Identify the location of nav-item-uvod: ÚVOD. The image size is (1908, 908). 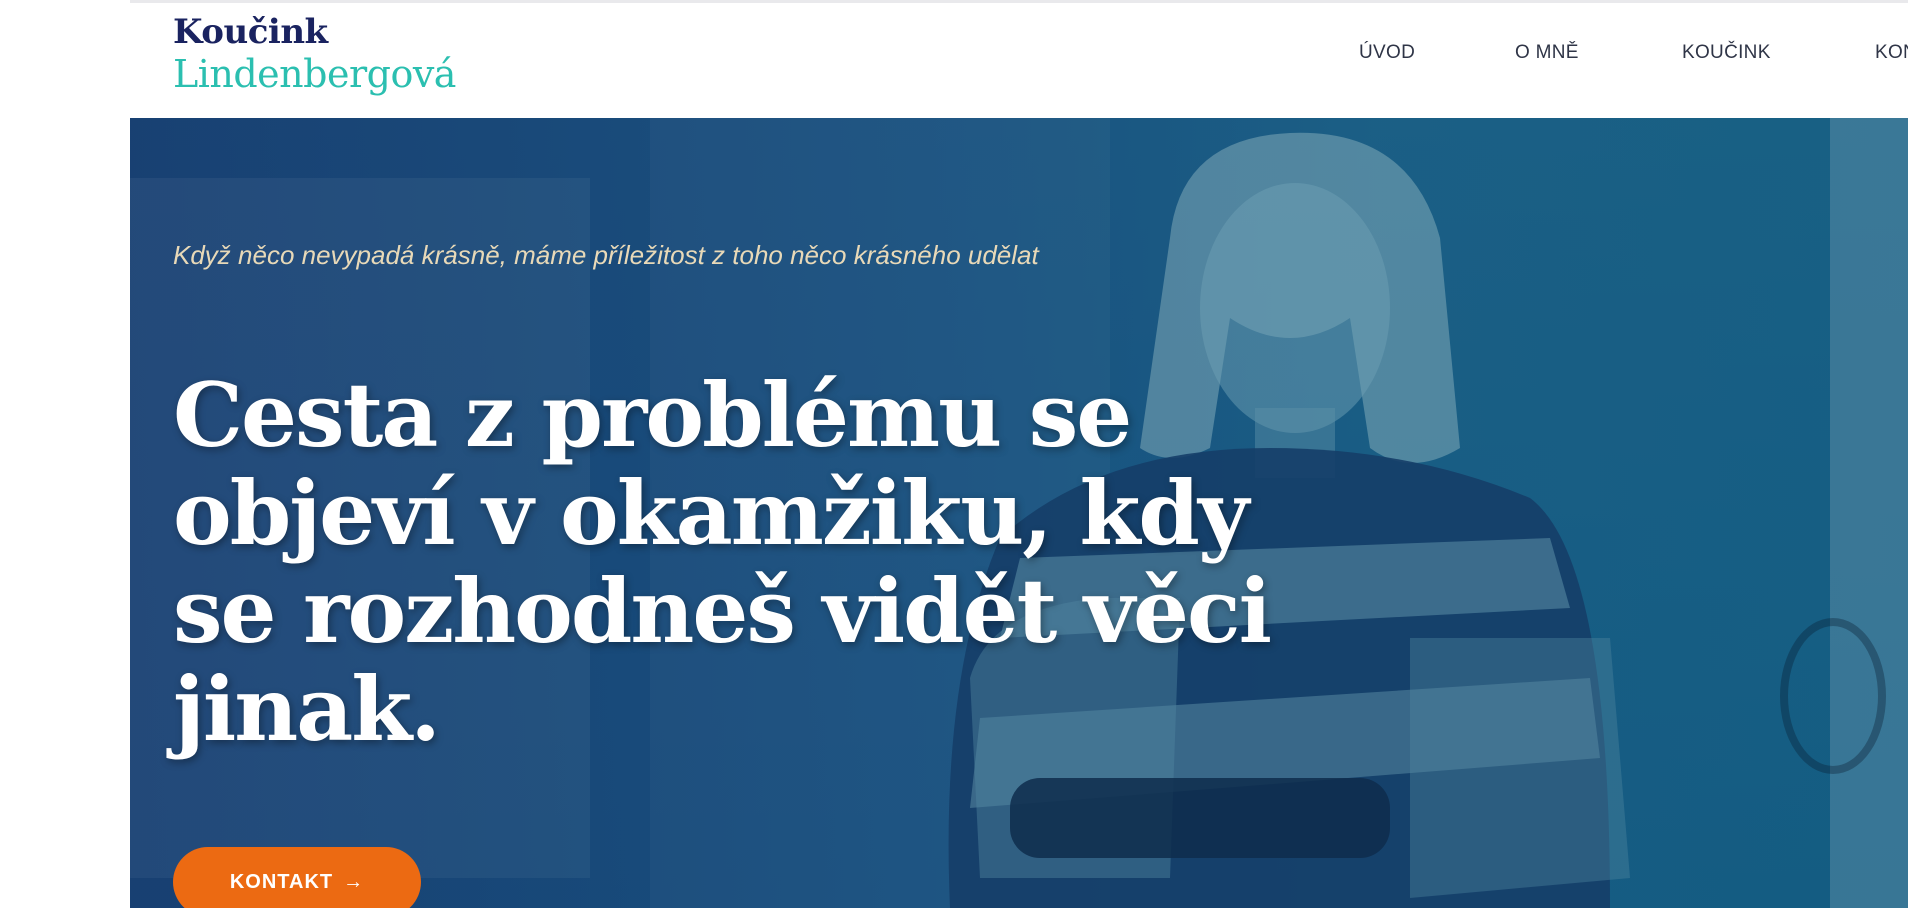
(1387, 53).